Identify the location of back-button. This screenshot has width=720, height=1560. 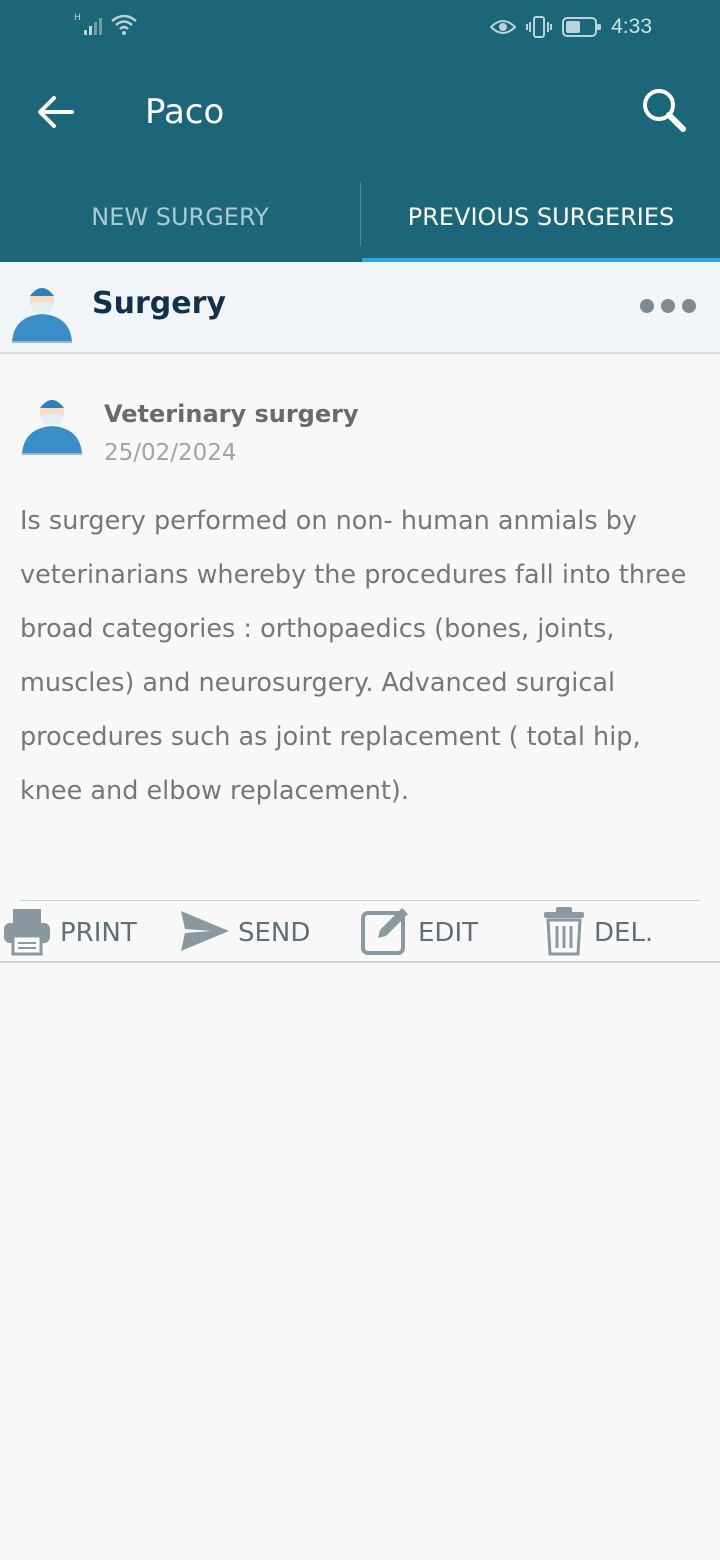
(56, 114).